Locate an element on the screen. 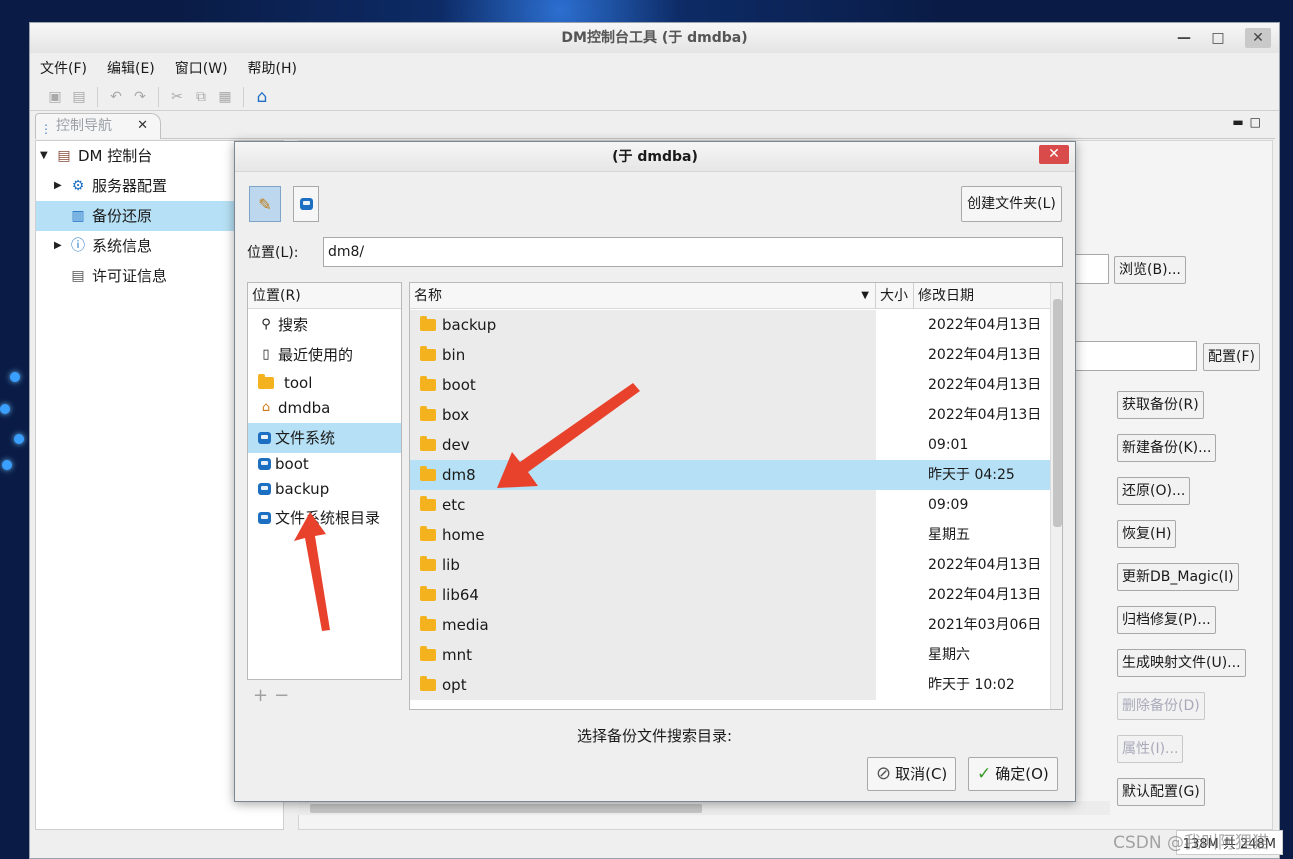 The height and width of the screenshot is (859, 1293). place-recent: ▯ 最近使用的 is located at coordinates (324, 355).